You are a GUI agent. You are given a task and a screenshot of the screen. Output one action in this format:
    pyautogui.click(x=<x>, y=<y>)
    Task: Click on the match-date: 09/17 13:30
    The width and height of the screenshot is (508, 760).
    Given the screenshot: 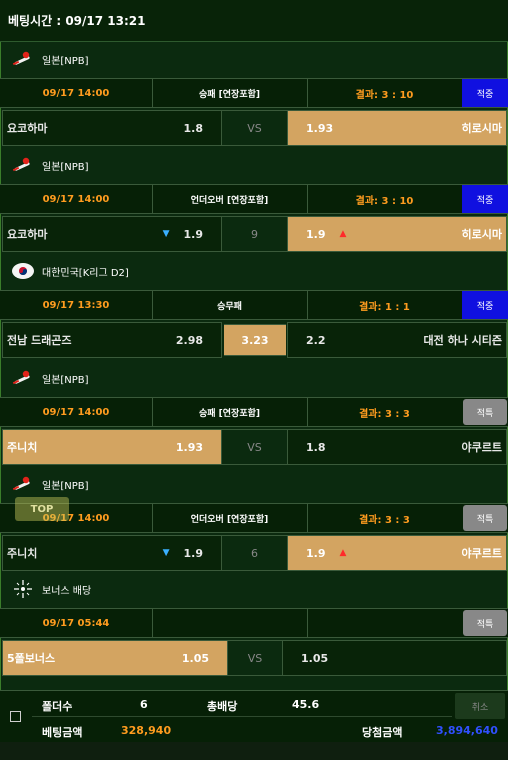 What is the action you would take?
    pyautogui.click(x=76, y=305)
    